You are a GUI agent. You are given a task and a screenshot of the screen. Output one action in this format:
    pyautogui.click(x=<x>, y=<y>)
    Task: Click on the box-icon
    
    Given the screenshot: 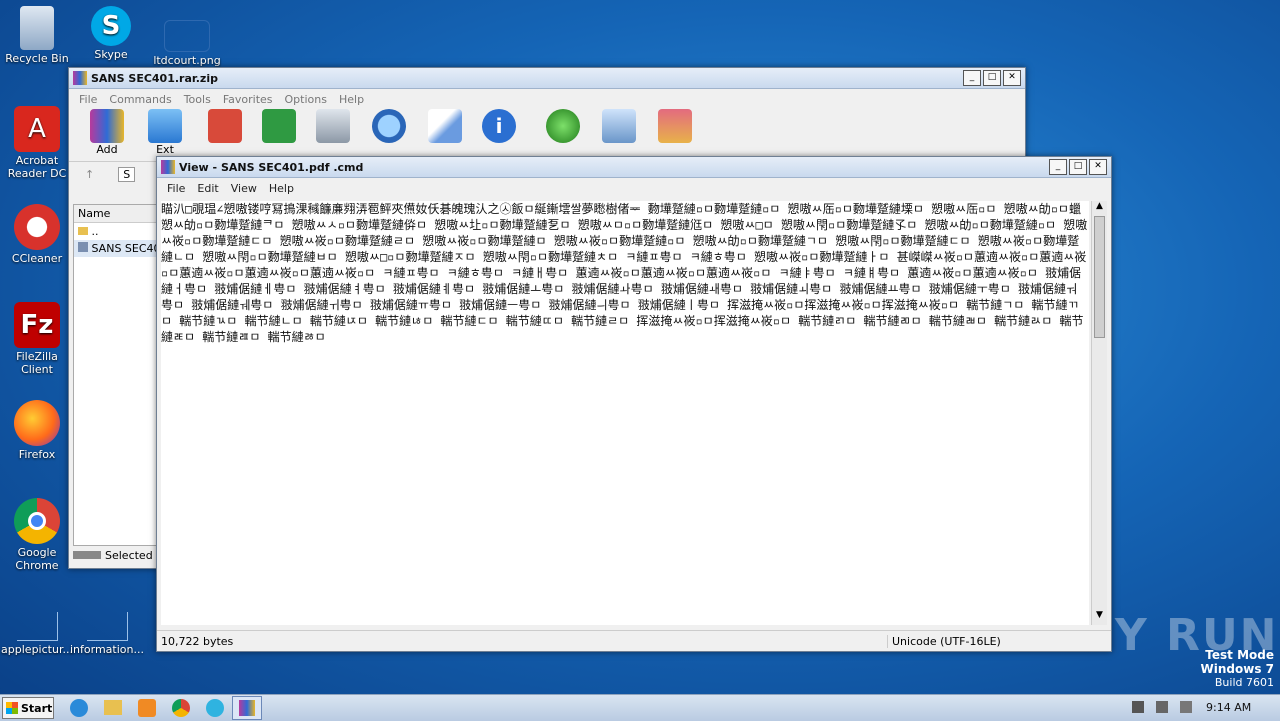 What is the action you would take?
    pyautogui.click(x=675, y=126)
    